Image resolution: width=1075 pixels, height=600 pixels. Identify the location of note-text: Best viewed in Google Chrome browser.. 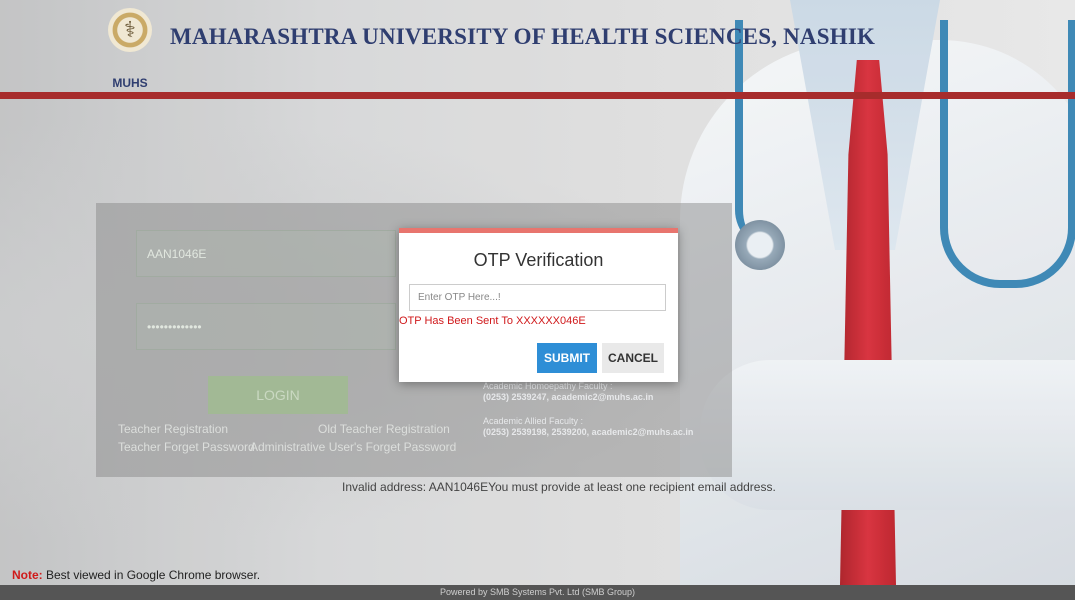
(151, 575).